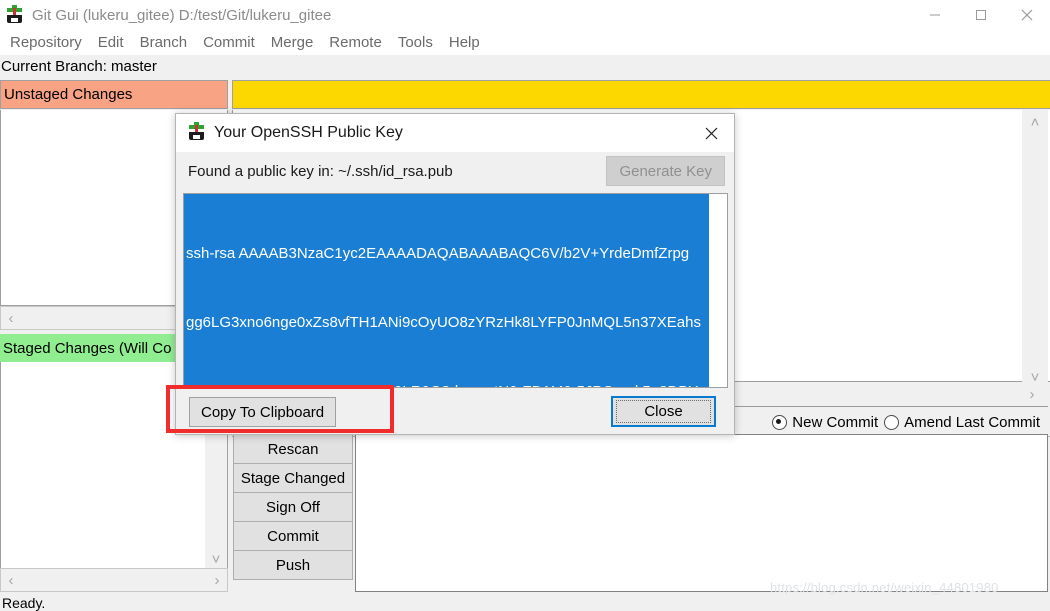 This screenshot has height=611, width=1050. I want to click on dialog-app-icon, so click(196, 133).